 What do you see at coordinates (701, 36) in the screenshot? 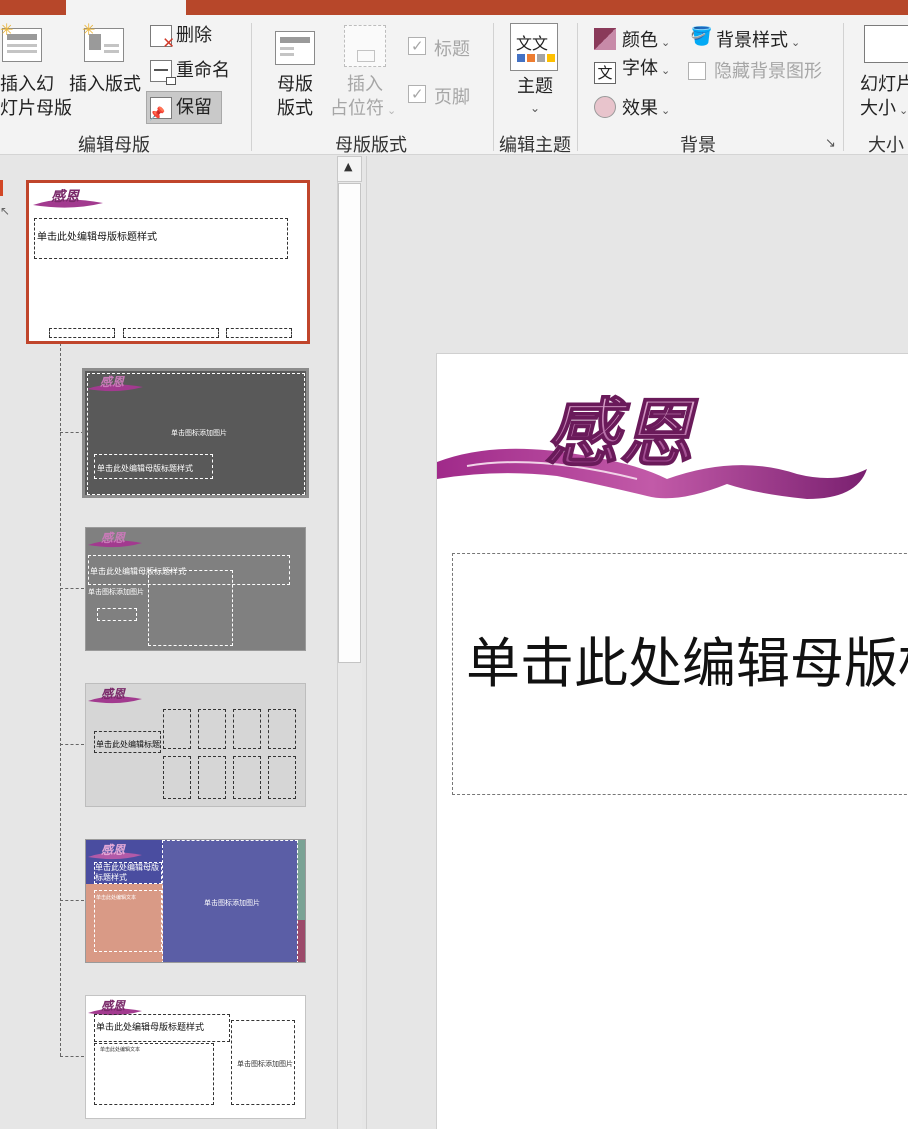
I see `paint-bucket-icon: 🪣` at bounding box center [701, 36].